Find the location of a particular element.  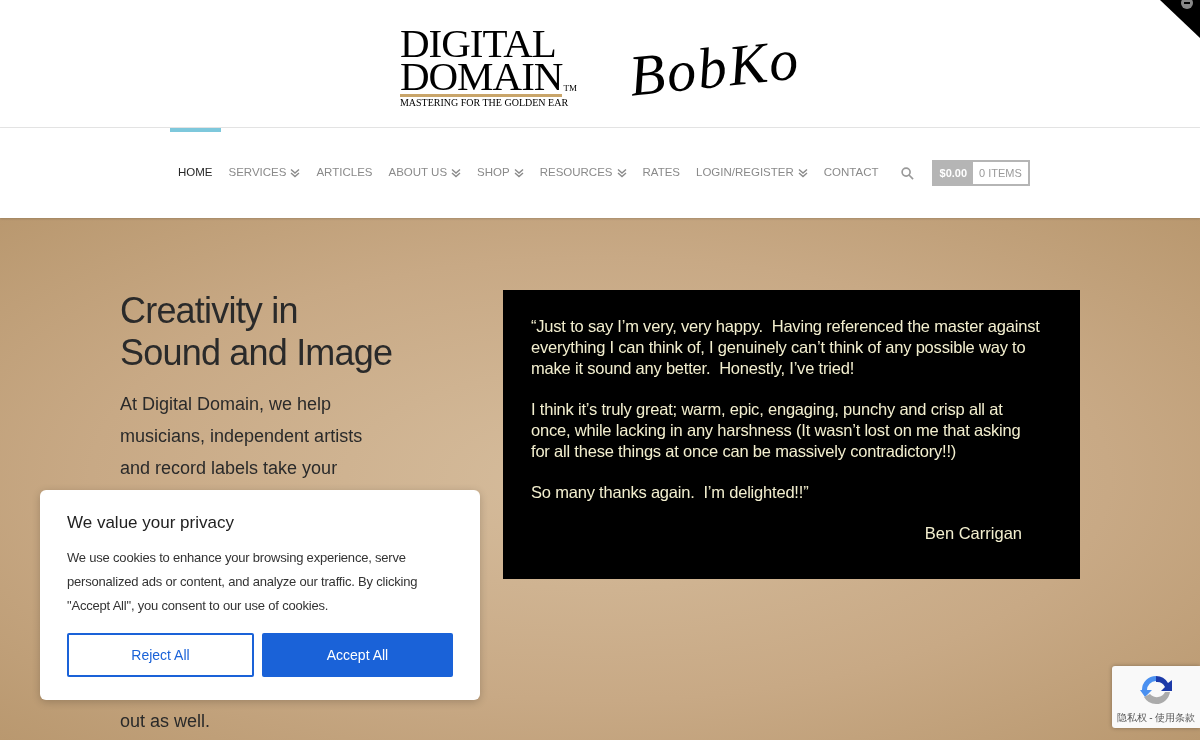

cookie-message: We use cookies to enhance your browsing experience, serve personalized ads or content, and analyze our traffic. By clicking "Accept All", you consent to our use of cookies. is located at coordinates (243, 582).